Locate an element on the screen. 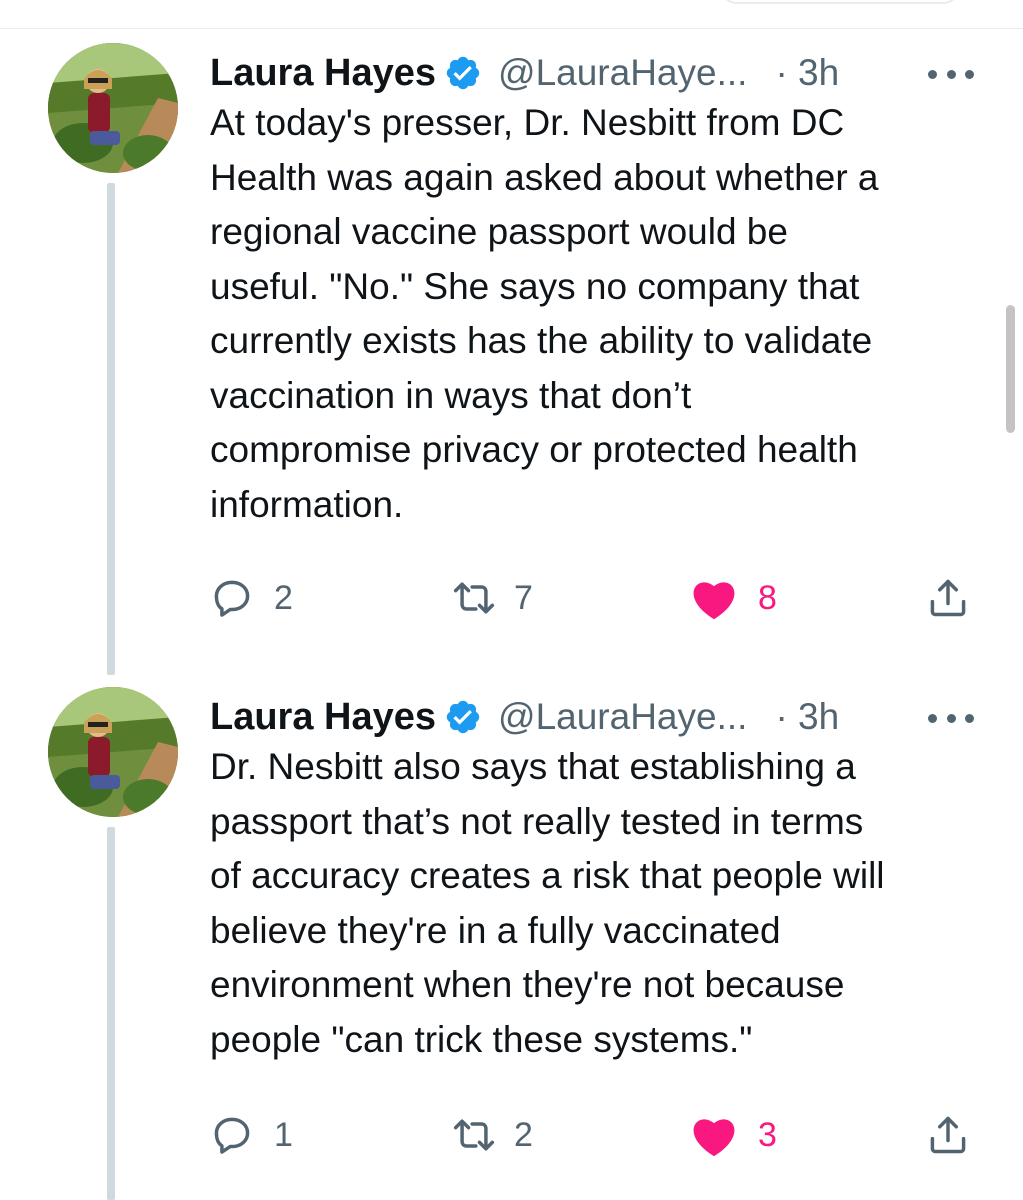  like-count: 3 is located at coordinates (767, 1134).